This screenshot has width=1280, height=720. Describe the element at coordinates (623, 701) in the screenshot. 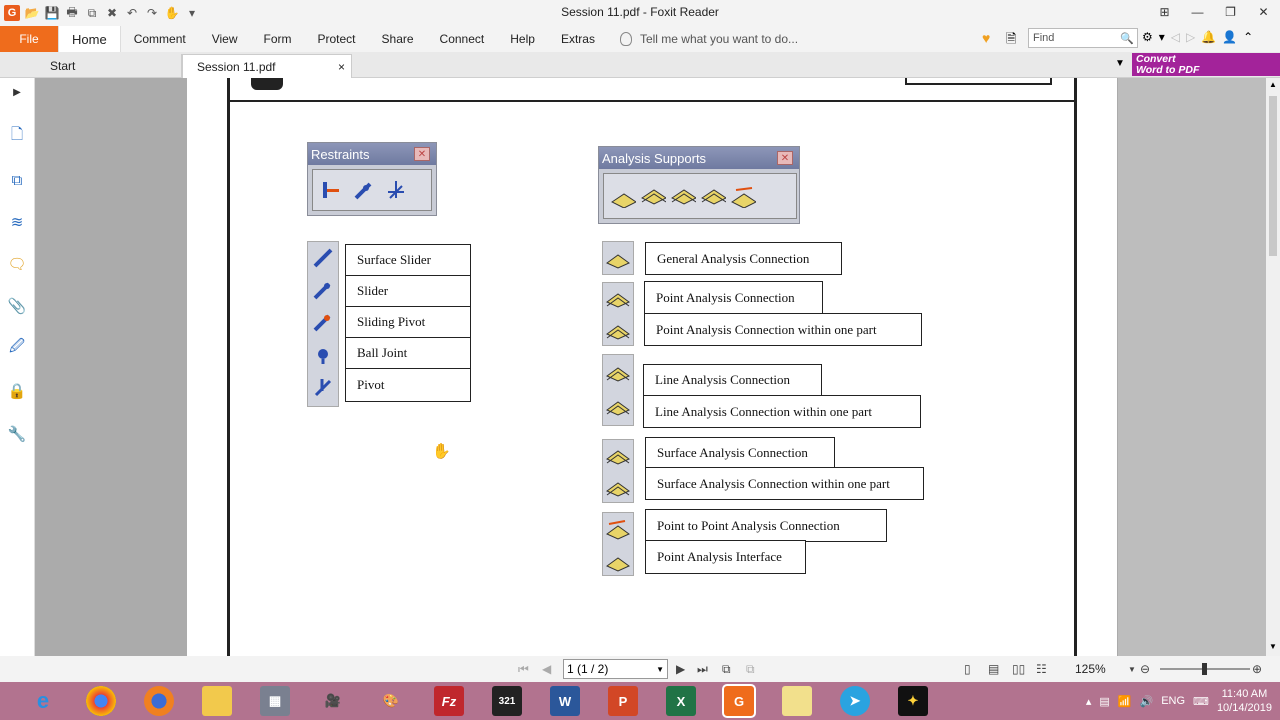

I see `powerpoint-icon: P` at that location.